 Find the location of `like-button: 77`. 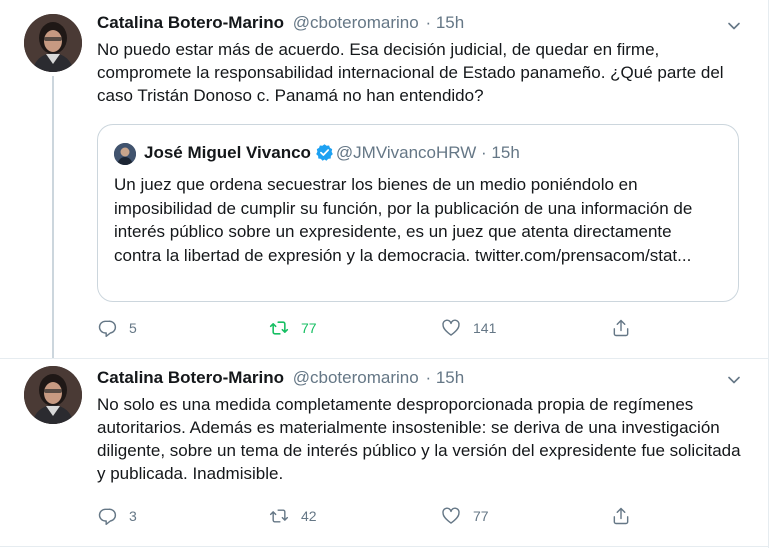

like-button: 77 is located at coordinates (465, 516).